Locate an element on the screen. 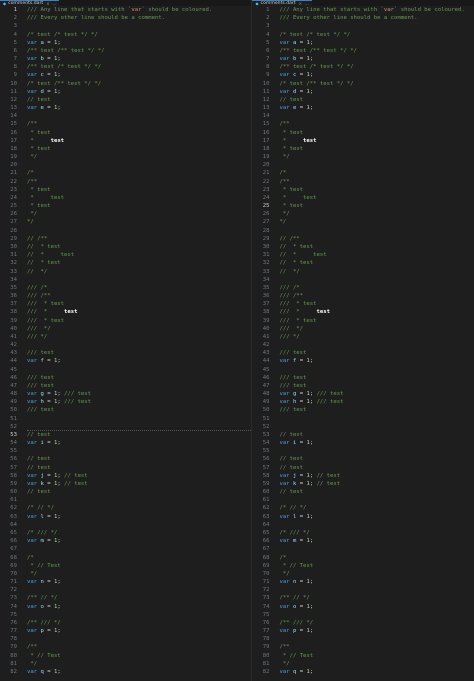 This screenshot has width=474, height=681. code-line: 10 /* test /** test */ */ is located at coordinates (125, 84).